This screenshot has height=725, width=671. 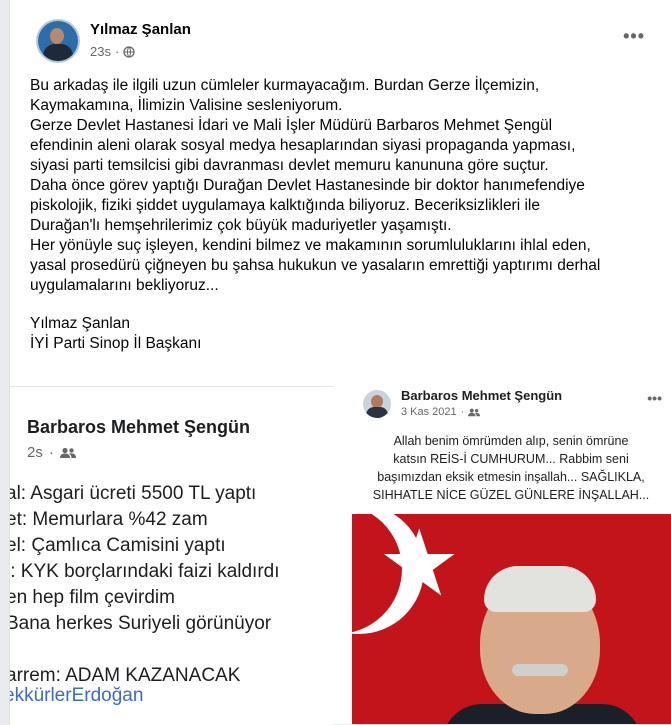 I want to click on post-author-name: Yılmaz Şanlan, so click(x=140, y=29).